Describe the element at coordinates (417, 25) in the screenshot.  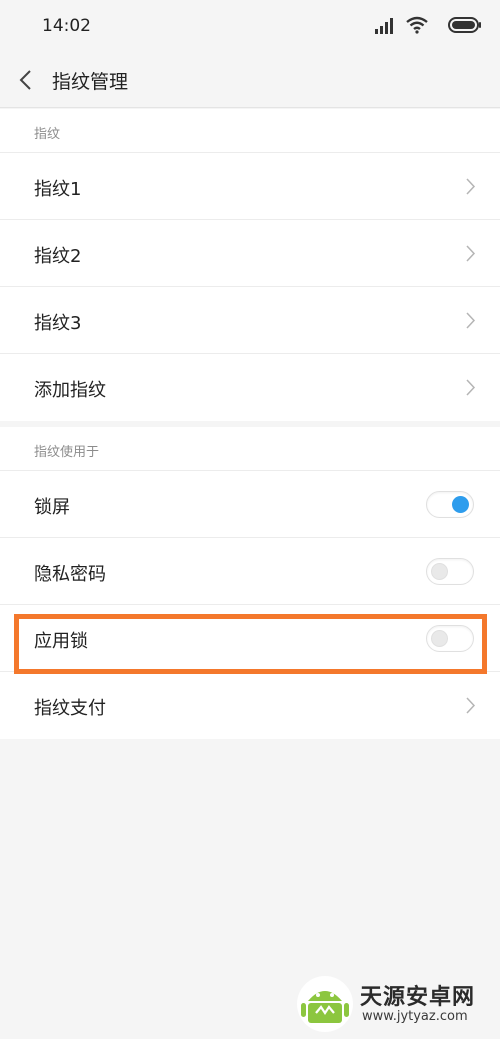
I see `wifi-icon` at that location.